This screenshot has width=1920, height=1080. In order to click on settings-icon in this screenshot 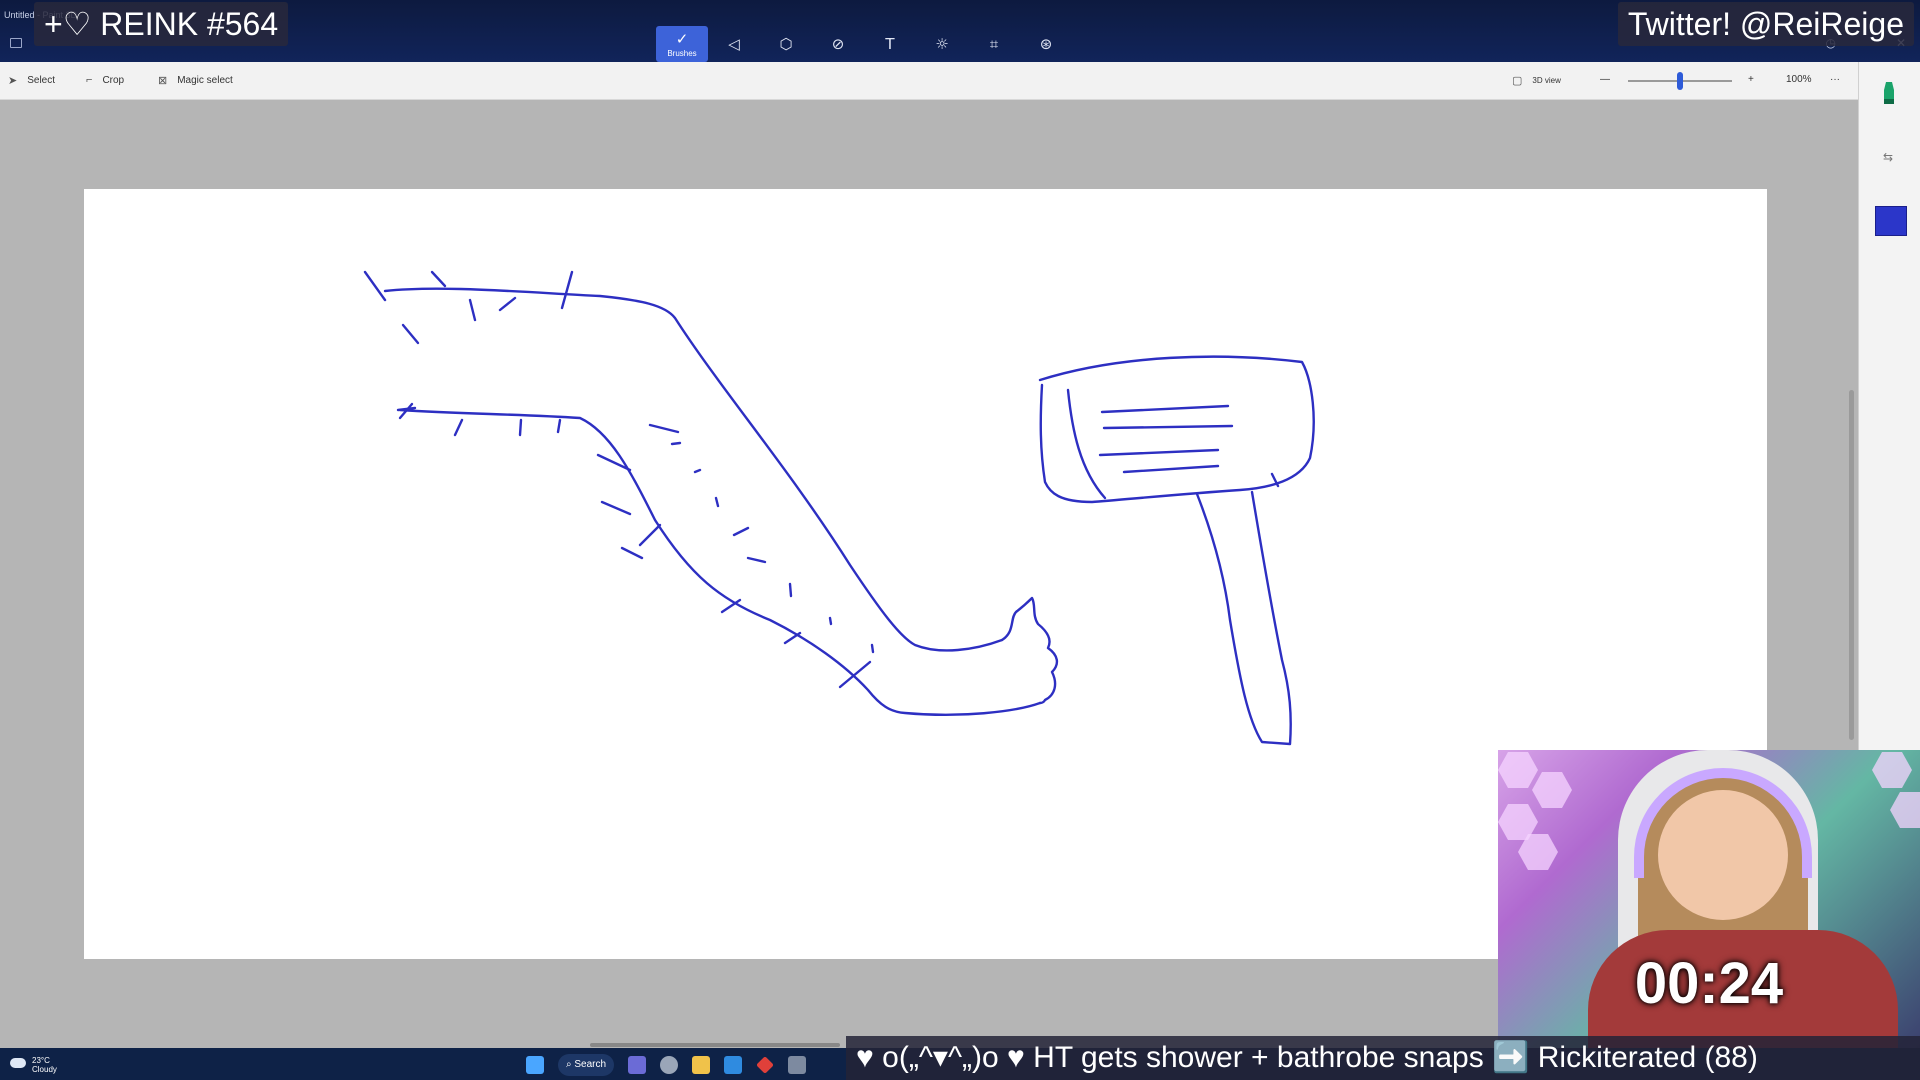, I will do `click(669, 1065)`.